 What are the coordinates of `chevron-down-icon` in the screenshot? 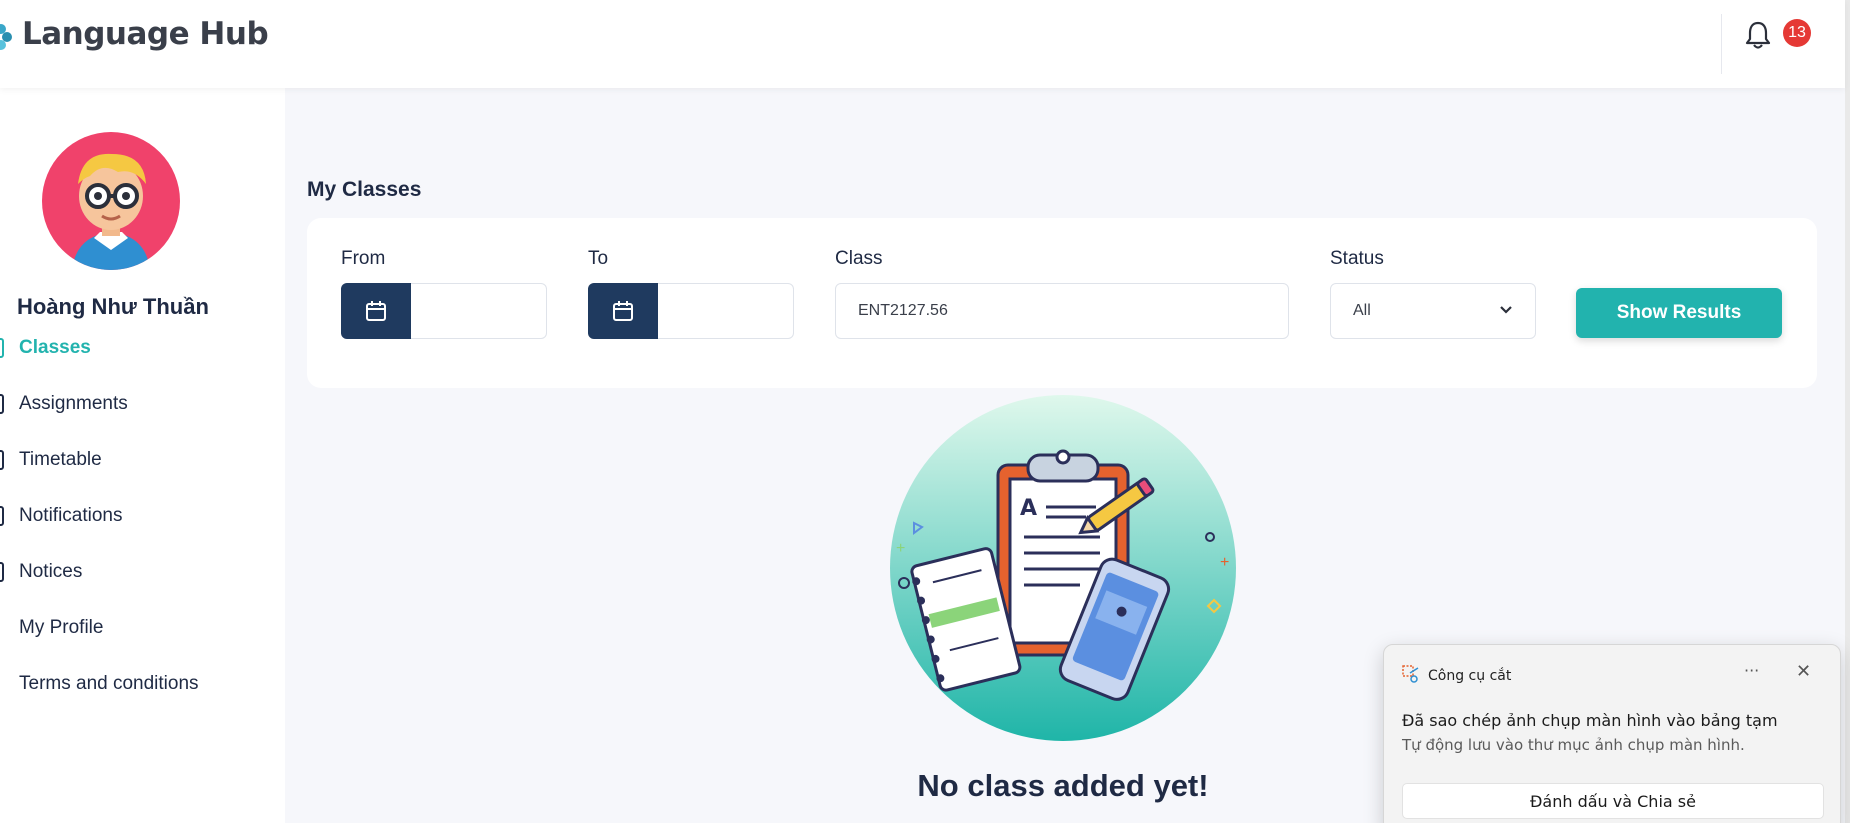 It's located at (1506, 311).